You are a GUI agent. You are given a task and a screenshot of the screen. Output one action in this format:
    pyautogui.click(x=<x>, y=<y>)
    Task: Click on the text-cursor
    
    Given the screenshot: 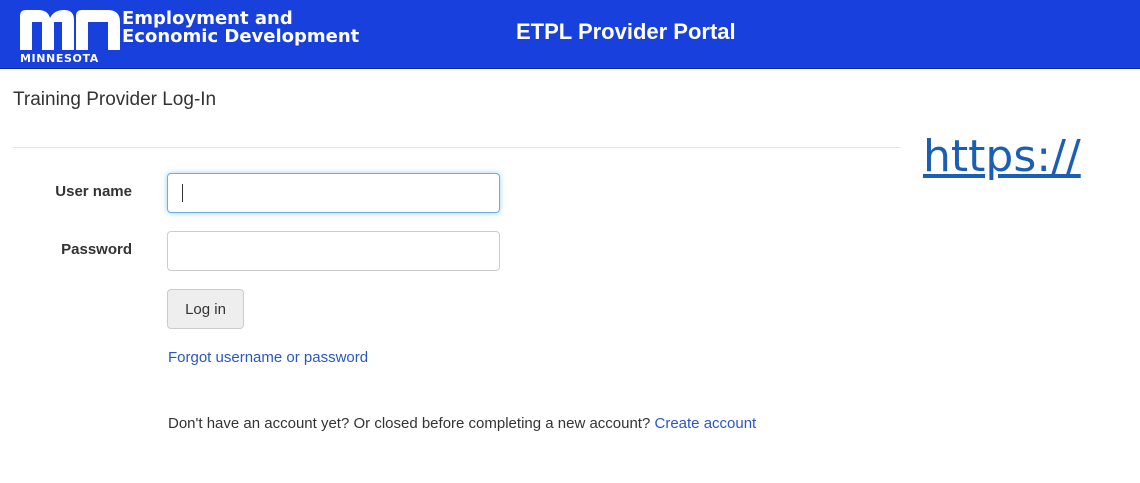 What is the action you would take?
    pyautogui.click(x=182, y=193)
    